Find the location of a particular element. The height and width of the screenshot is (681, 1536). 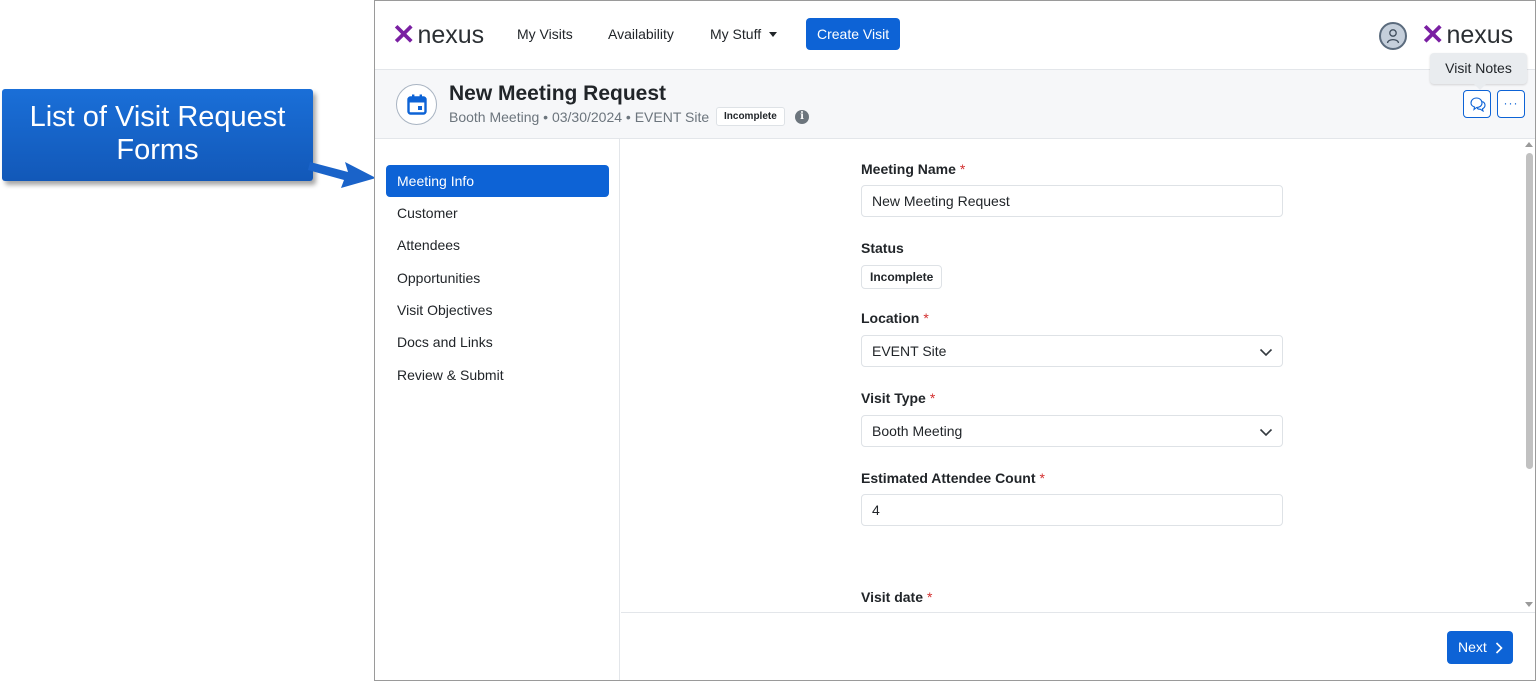

chevron-right-icon is located at coordinates (1499, 648).